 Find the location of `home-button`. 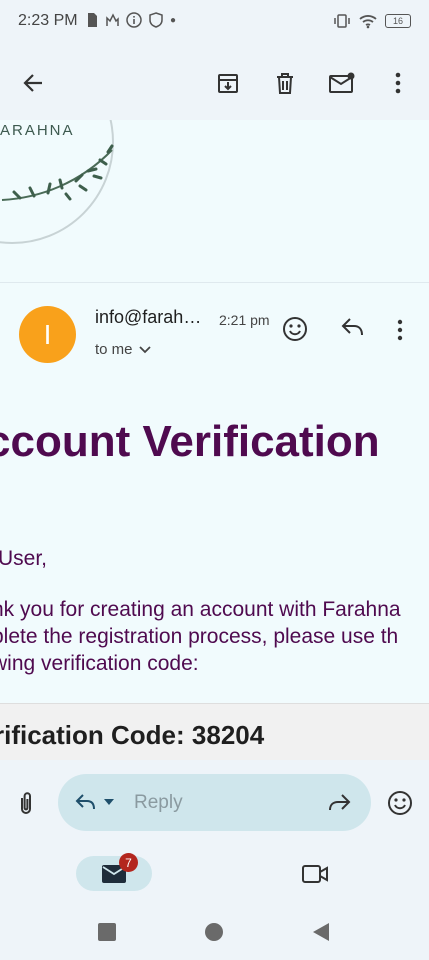

home-button is located at coordinates (214, 932).